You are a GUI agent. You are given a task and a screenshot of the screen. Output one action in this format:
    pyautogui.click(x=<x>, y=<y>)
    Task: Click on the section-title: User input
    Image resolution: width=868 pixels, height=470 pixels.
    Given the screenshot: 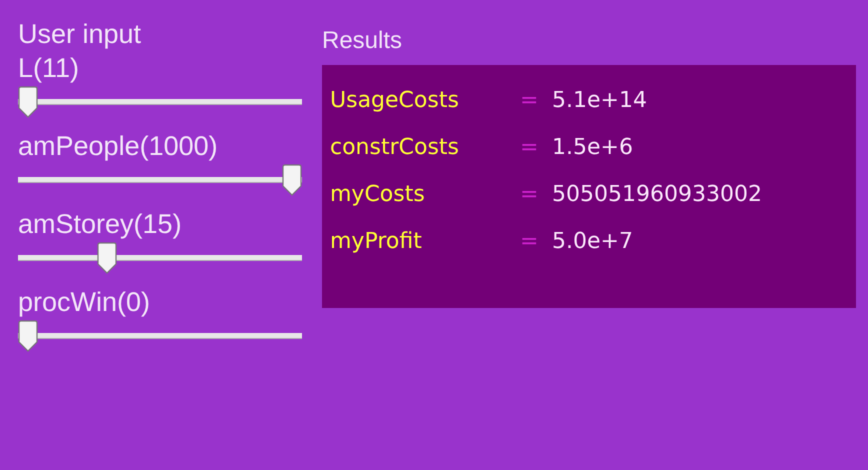 What is the action you would take?
    pyautogui.click(x=80, y=34)
    